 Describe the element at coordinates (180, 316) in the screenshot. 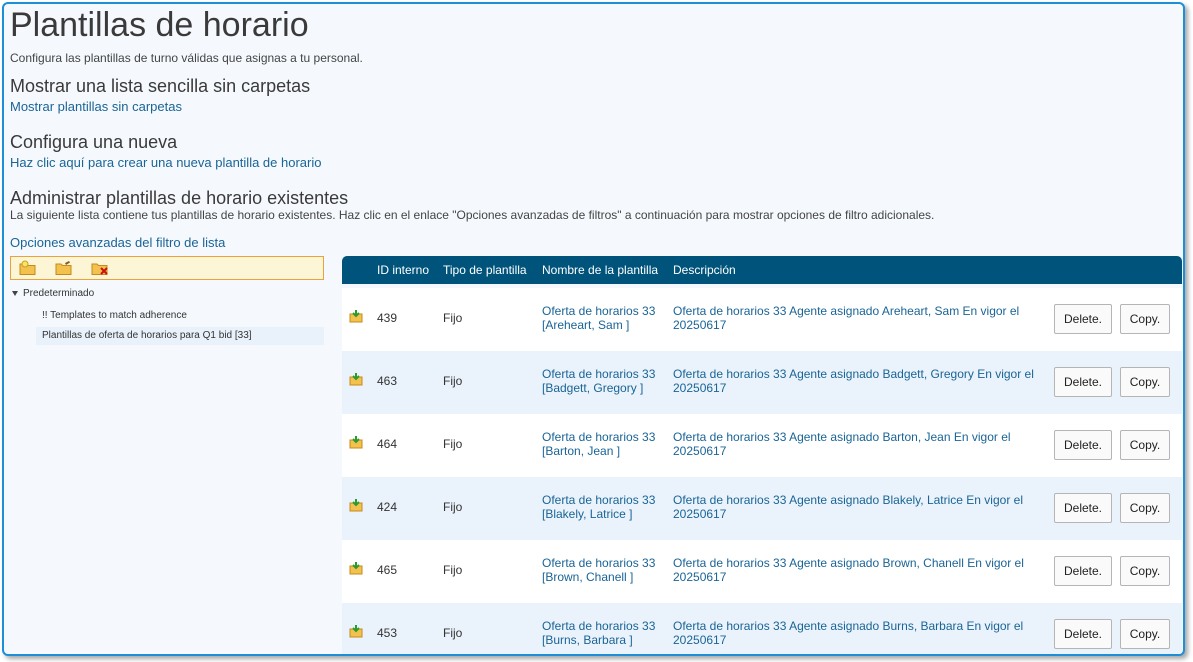

I see `tree-item-adherence: !! Templates to match adherence` at that location.